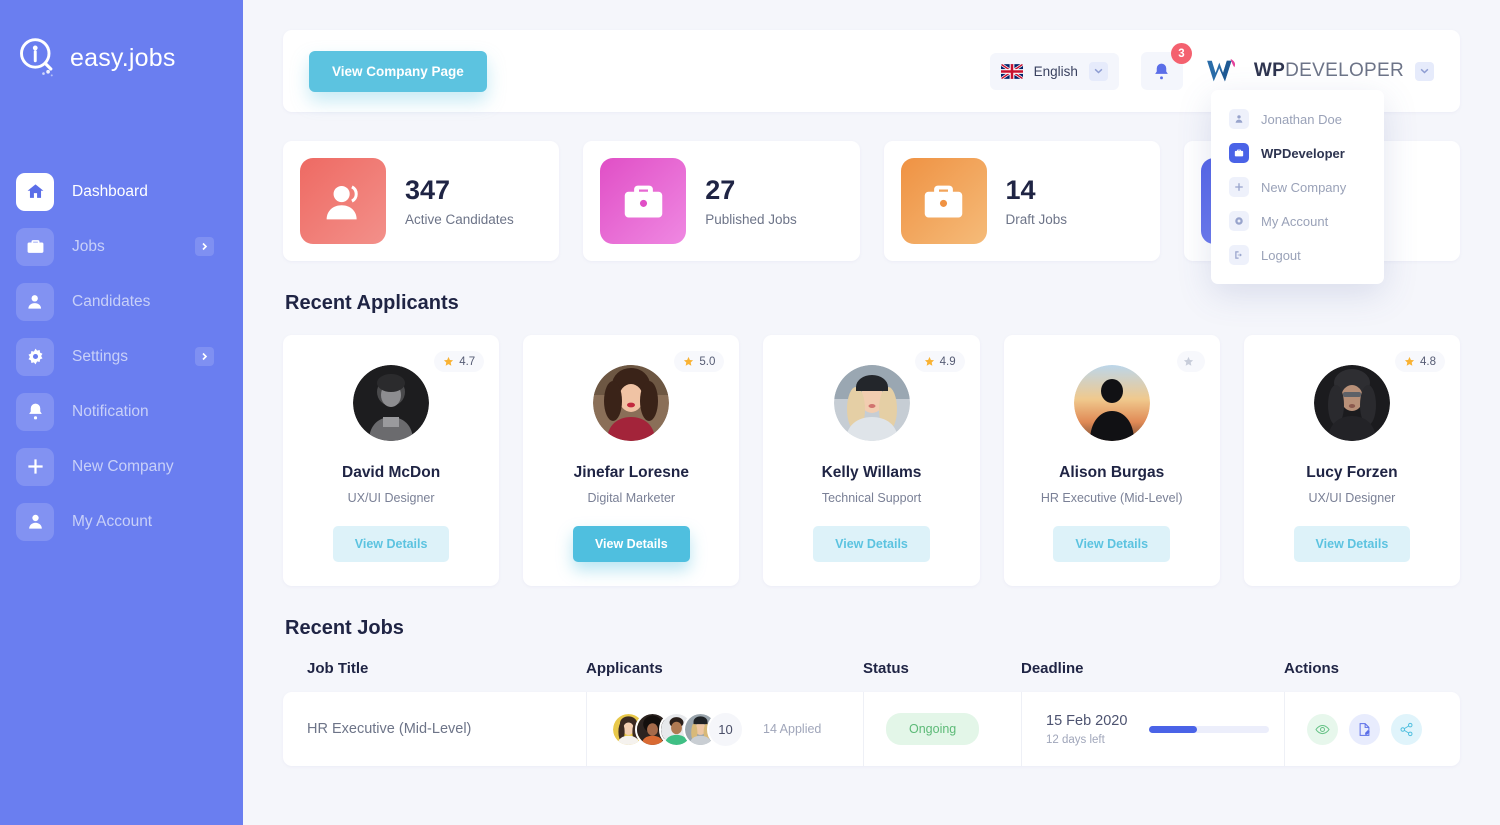 The height and width of the screenshot is (825, 1500). What do you see at coordinates (459, 361) in the screenshot?
I see `rating-badge: 4.7` at bounding box center [459, 361].